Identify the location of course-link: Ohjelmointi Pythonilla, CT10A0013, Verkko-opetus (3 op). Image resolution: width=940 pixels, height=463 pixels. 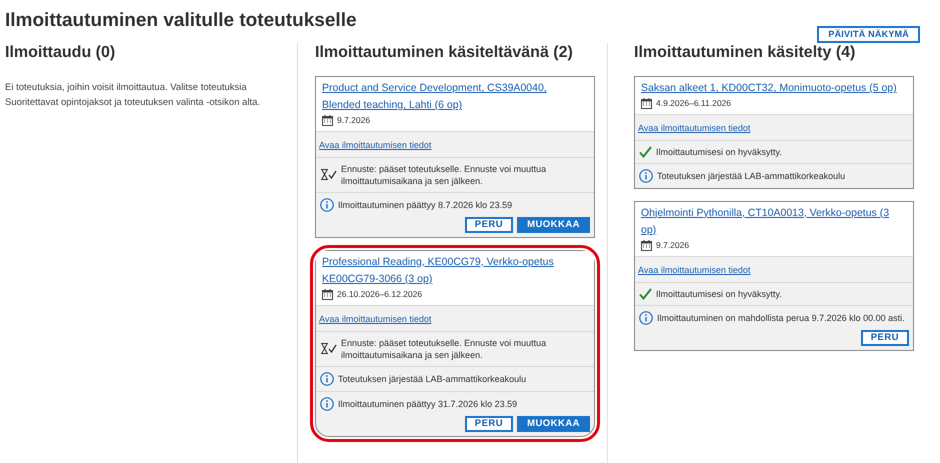
(774, 221).